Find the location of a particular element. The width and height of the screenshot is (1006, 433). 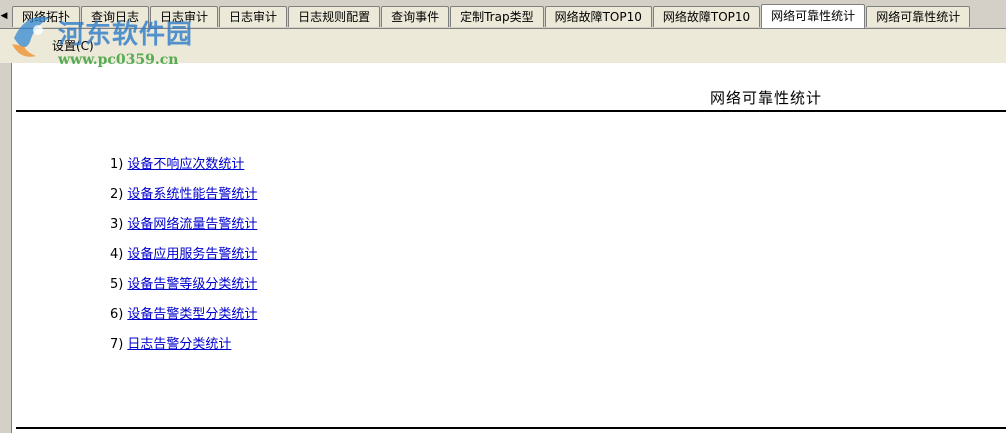

list-item: 5) 设备告警等级分类统计 is located at coordinates (183, 291).